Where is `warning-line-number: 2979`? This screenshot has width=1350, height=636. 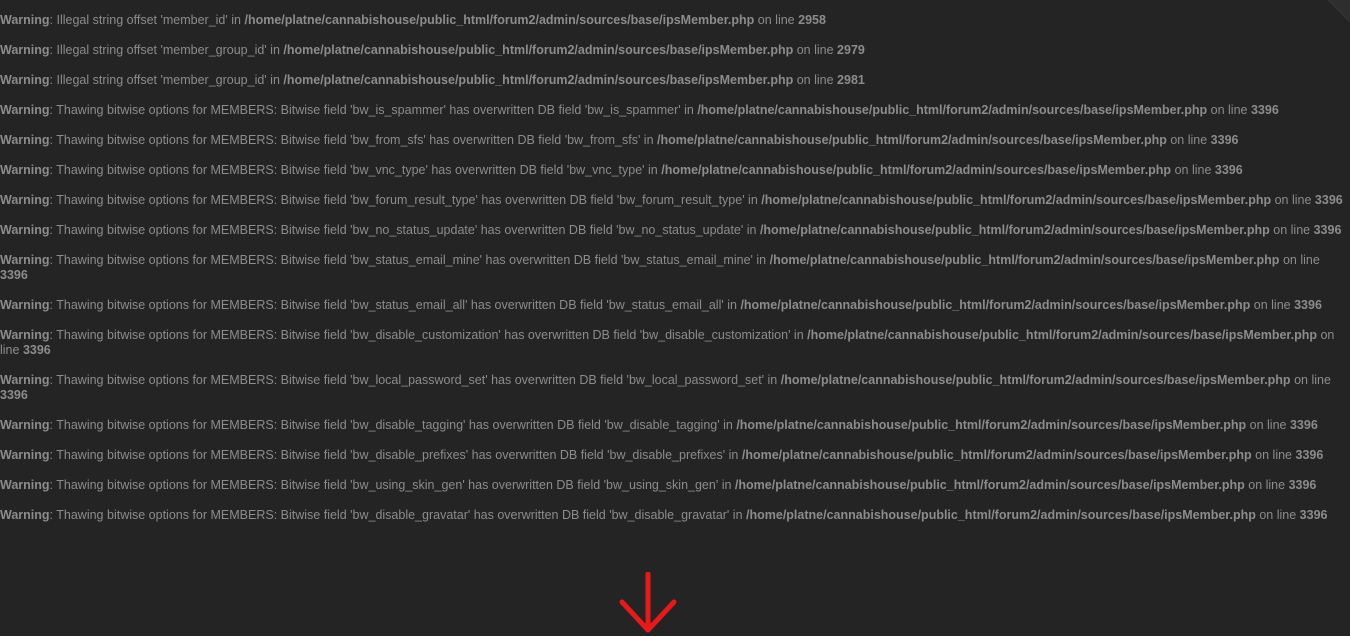 warning-line-number: 2979 is located at coordinates (851, 50).